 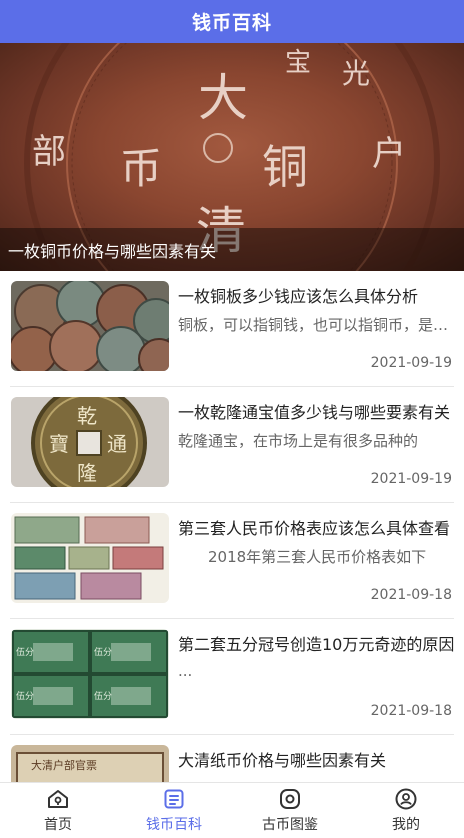 I want to click on coin-char: 宝, so click(x=298, y=63).